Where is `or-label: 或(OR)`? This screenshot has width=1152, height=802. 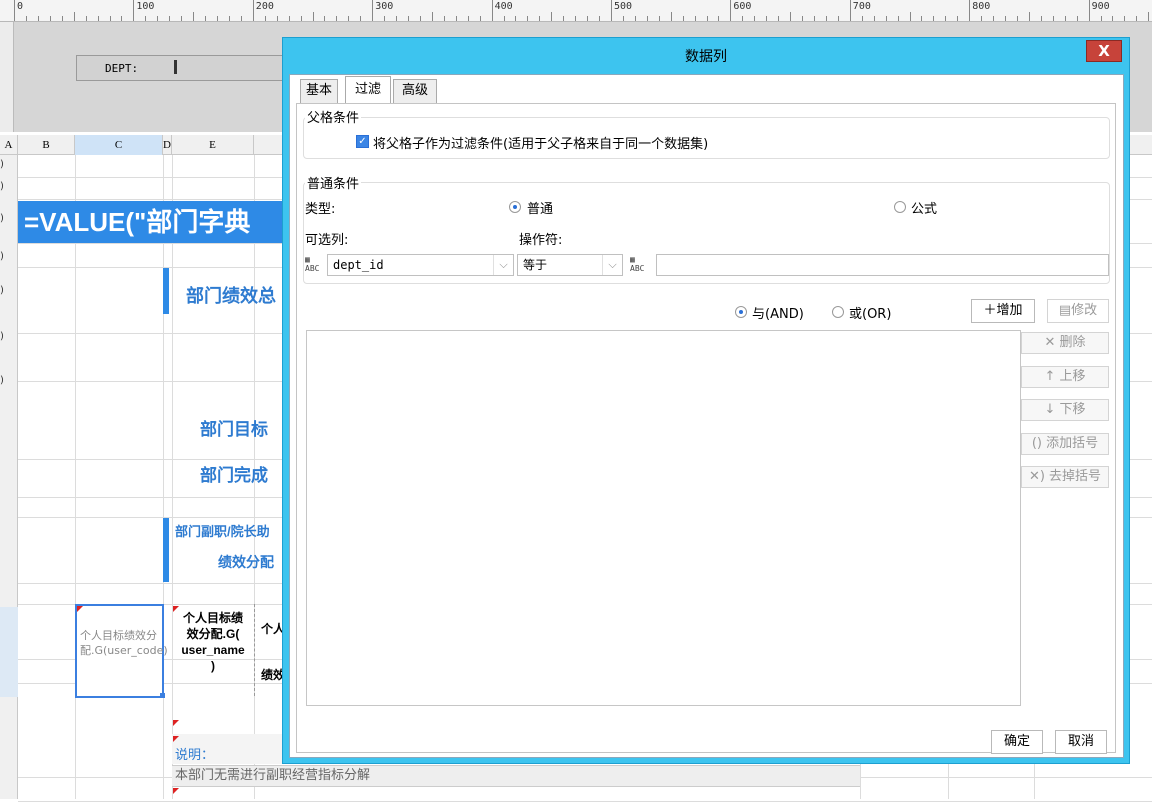
or-label: 或(OR) is located at coordinates (870, 314).